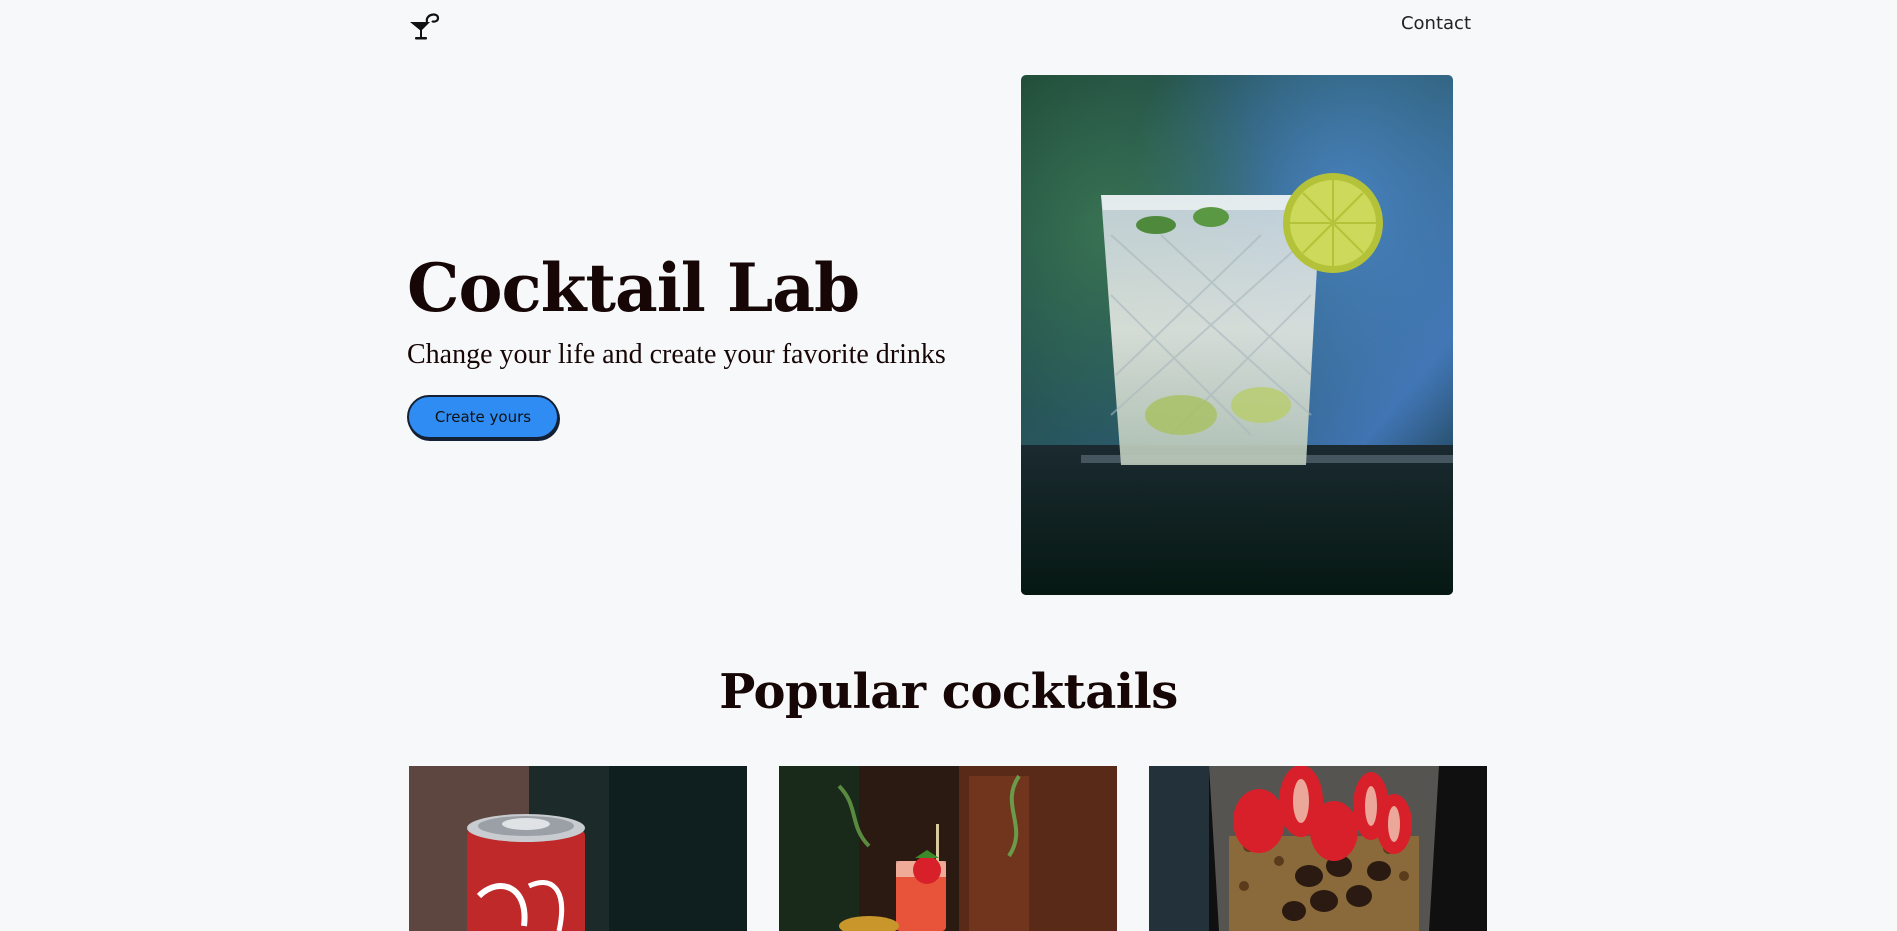 This screenshot has height=931, width=1897. Describe the element at coordinates (483, 417) in the screenshot. I see `create-yours-button: Create yours` at that location.